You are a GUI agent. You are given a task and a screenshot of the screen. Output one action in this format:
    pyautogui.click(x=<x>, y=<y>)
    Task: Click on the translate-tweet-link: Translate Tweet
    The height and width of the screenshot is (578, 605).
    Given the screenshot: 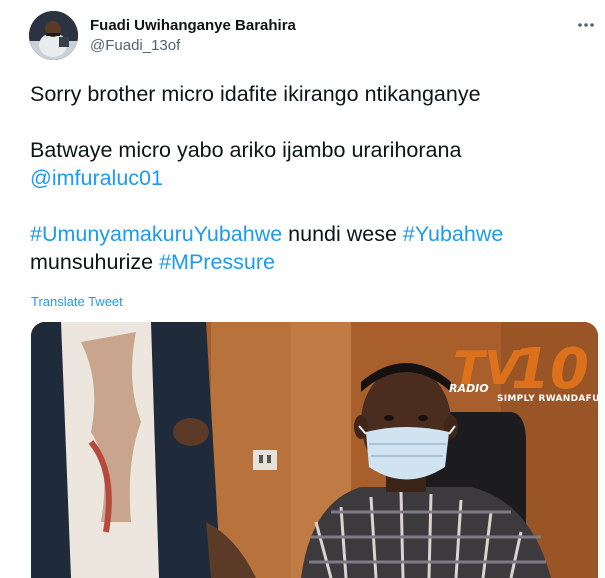 What is the action you would take?
    pyautogui.click(x=77, y=301)
    